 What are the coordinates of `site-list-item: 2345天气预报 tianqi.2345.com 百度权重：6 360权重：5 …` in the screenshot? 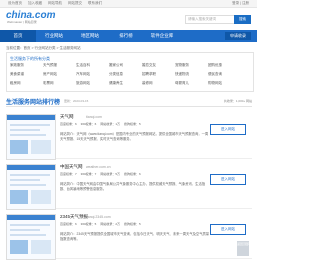 It's located at (129, 235).